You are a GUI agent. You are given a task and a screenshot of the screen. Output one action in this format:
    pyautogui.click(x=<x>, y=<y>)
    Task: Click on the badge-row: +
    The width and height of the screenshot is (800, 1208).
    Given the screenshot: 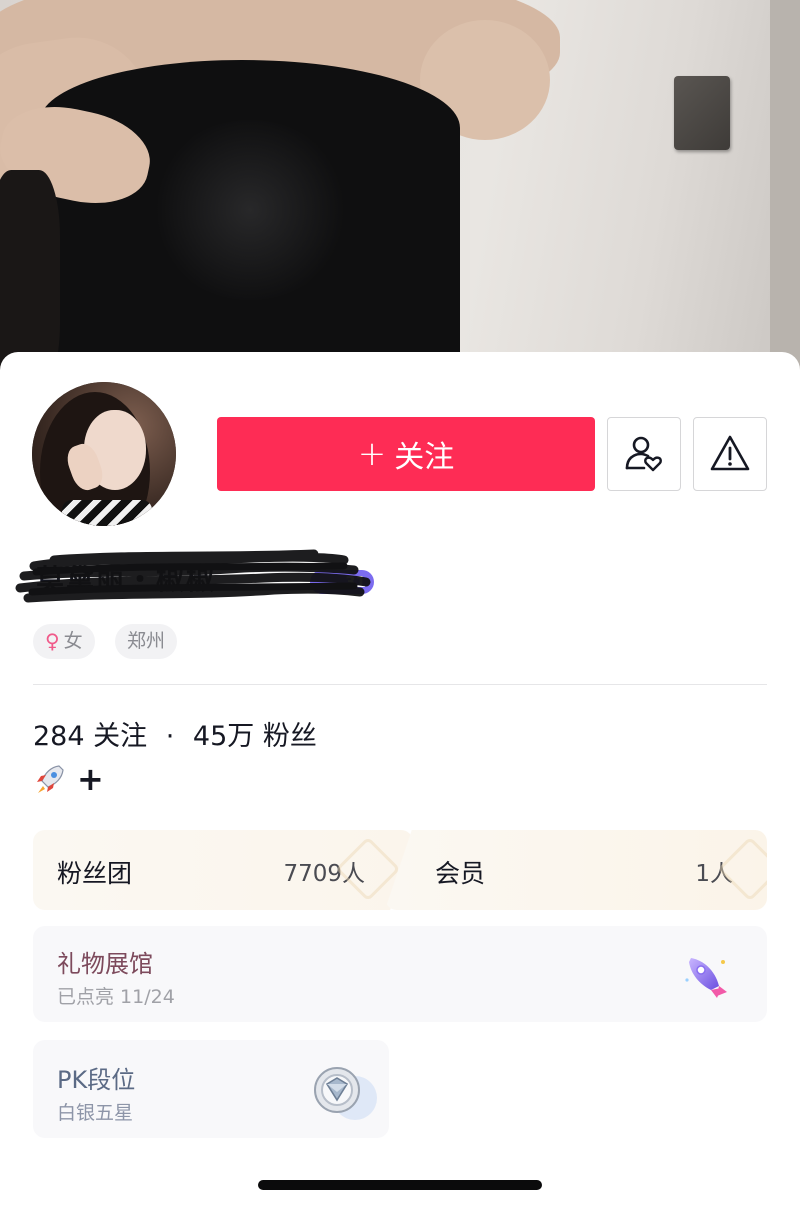 What is the action you would take?
    pyautogui.click(x=68, y=779)
    